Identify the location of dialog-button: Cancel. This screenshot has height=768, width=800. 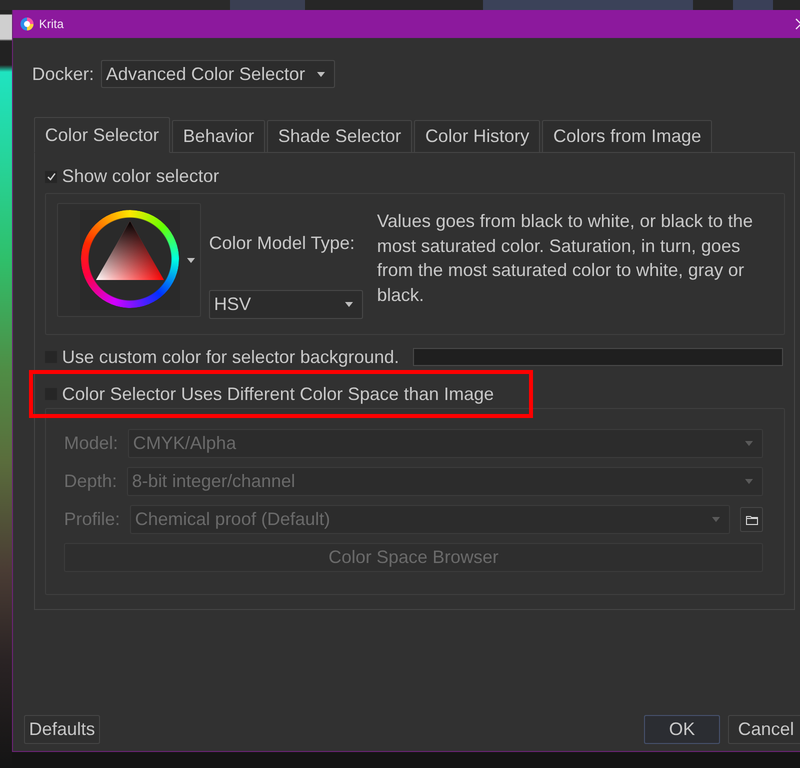
(764, 729).